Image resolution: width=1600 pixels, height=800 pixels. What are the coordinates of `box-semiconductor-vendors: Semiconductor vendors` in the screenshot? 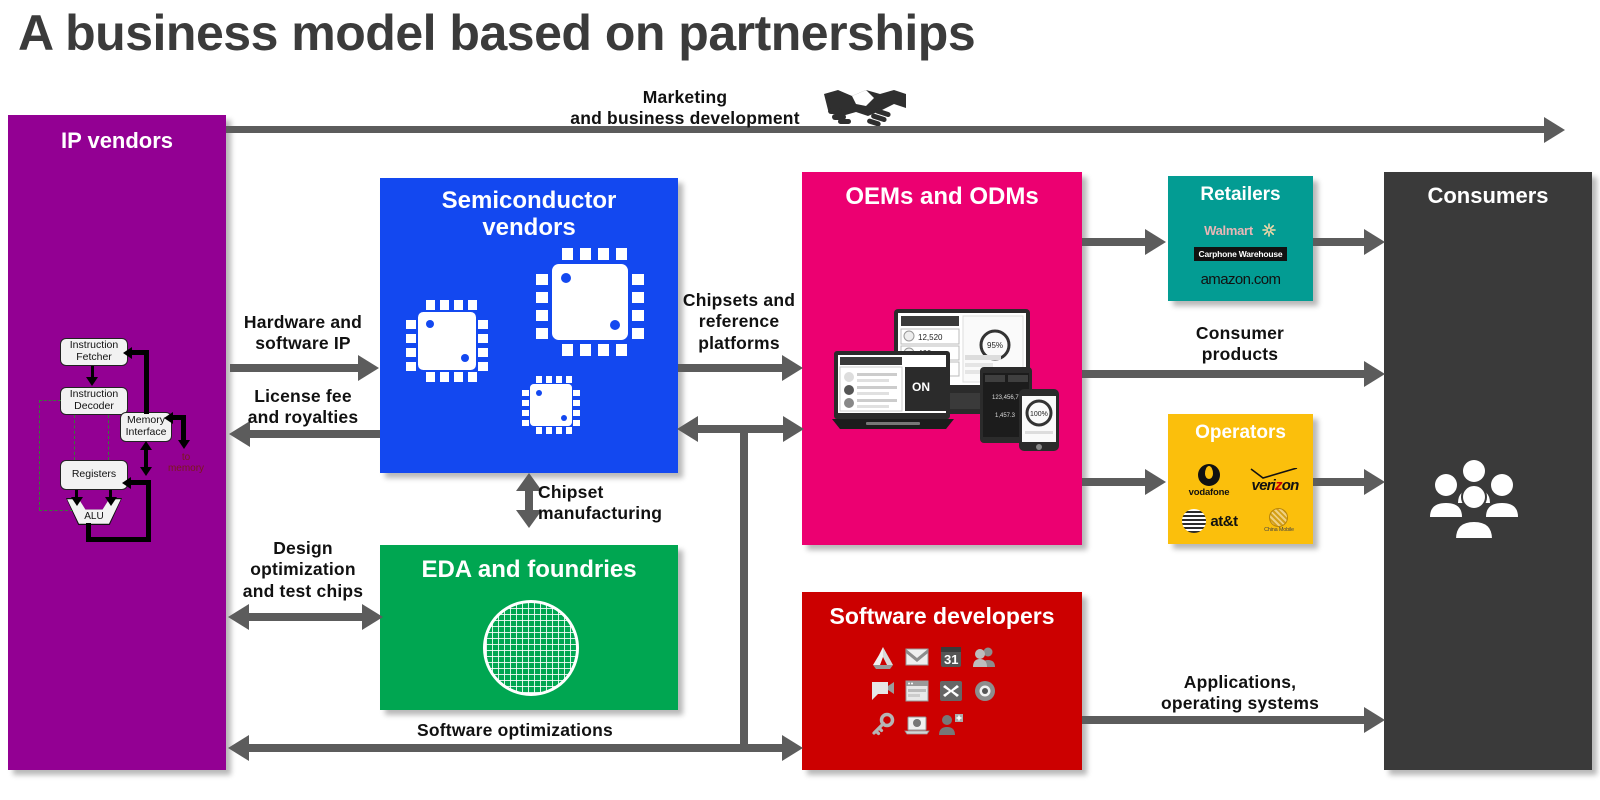 It's located at (529, 325).